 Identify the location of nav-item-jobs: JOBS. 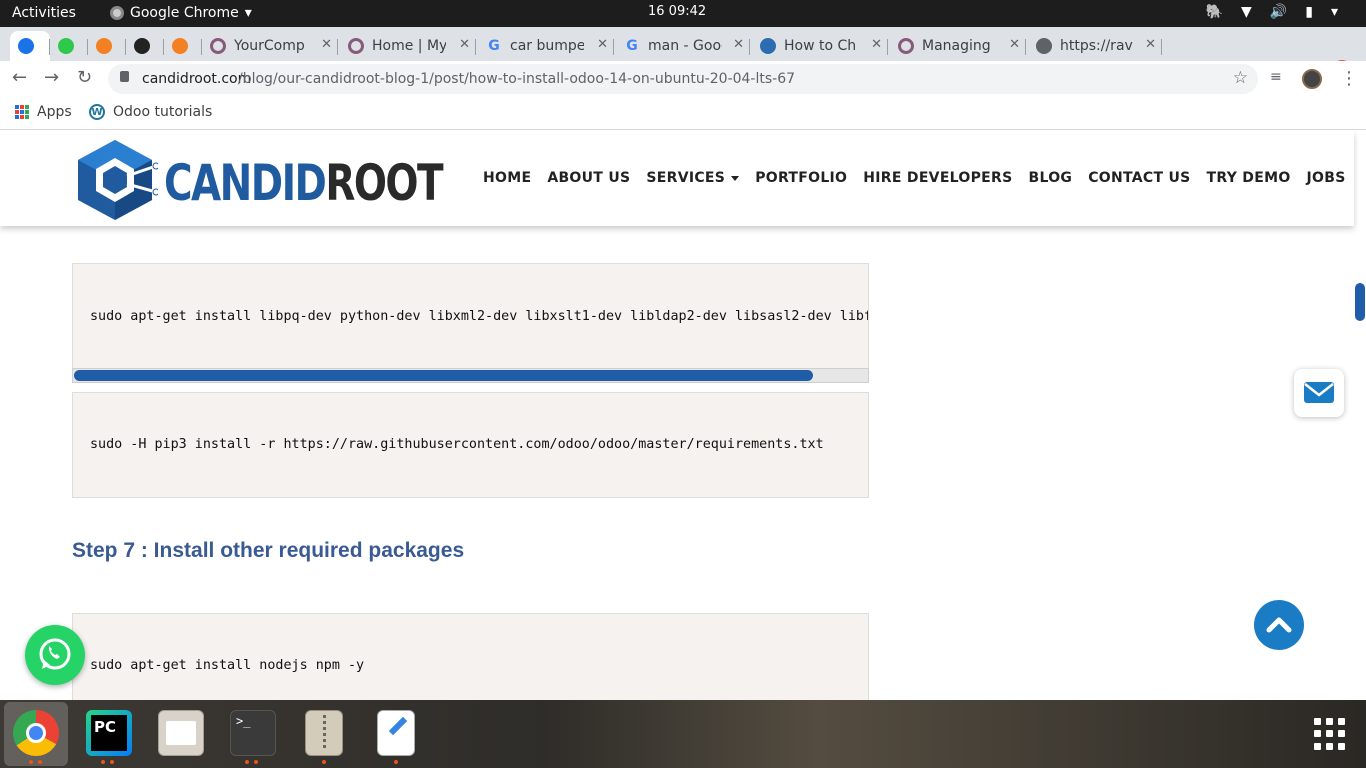
(1326, 178).